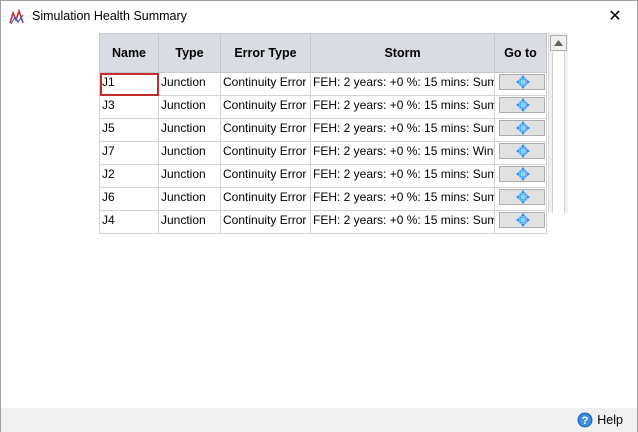  Describe the element at coordinates (558, 132) in the screenshot. I see `scroll-thumb` at that location.